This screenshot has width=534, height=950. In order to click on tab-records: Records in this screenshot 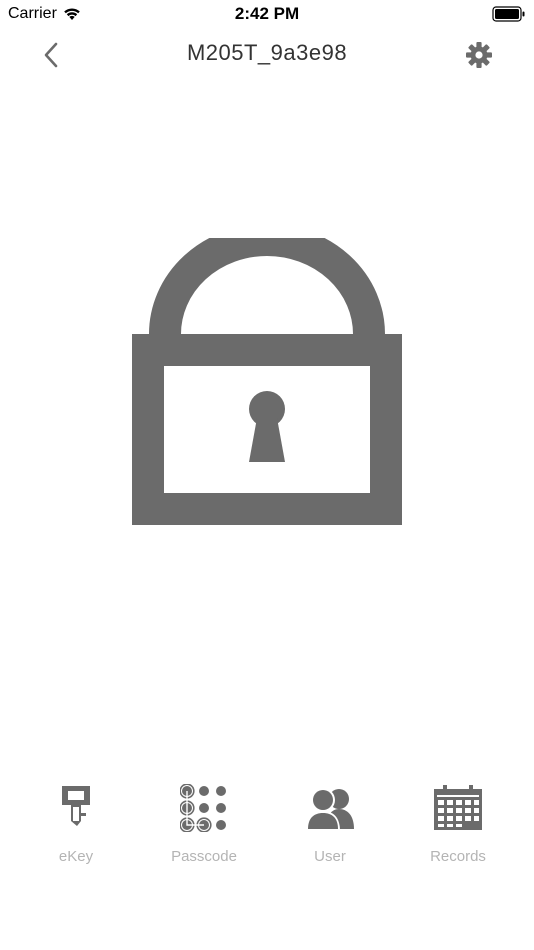, I will do `click(458, 825)`.